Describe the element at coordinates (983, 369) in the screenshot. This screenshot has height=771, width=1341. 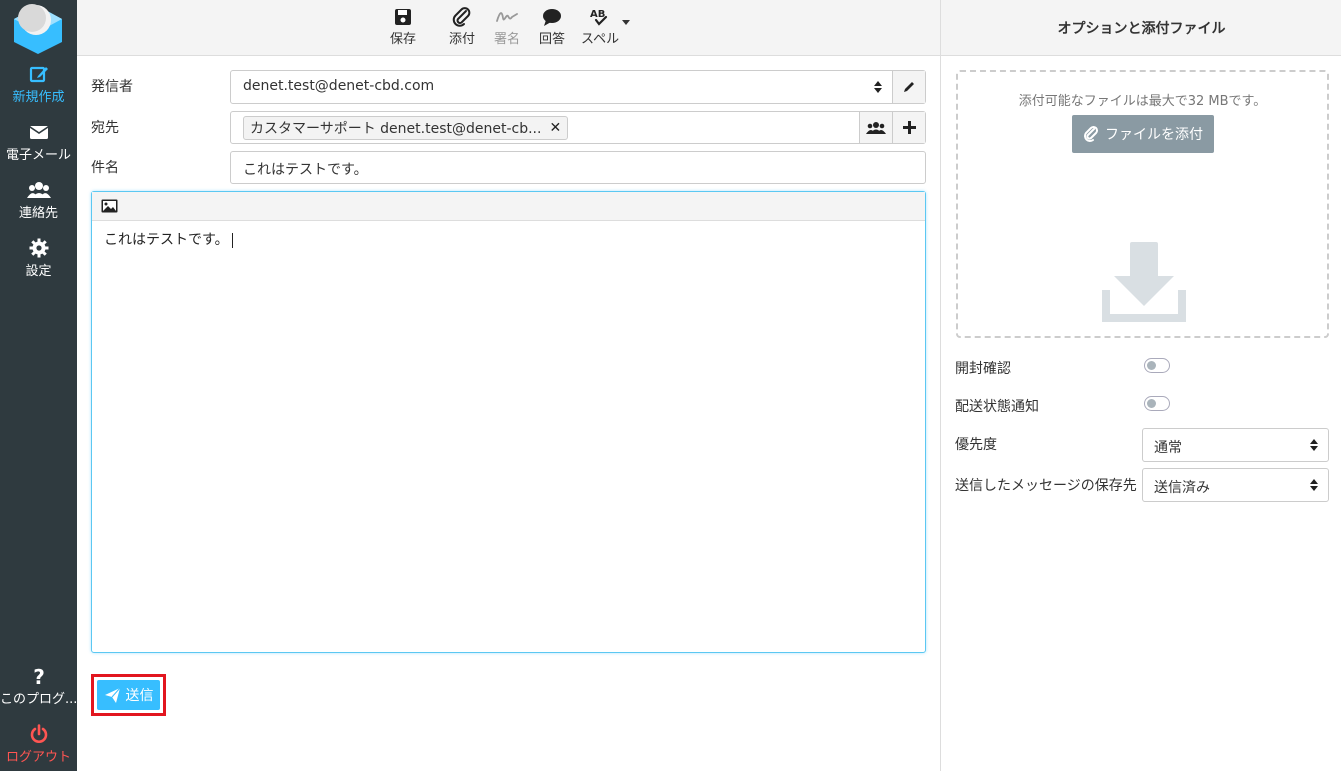
I see `read-receipt-label: 開封確認` at that location.